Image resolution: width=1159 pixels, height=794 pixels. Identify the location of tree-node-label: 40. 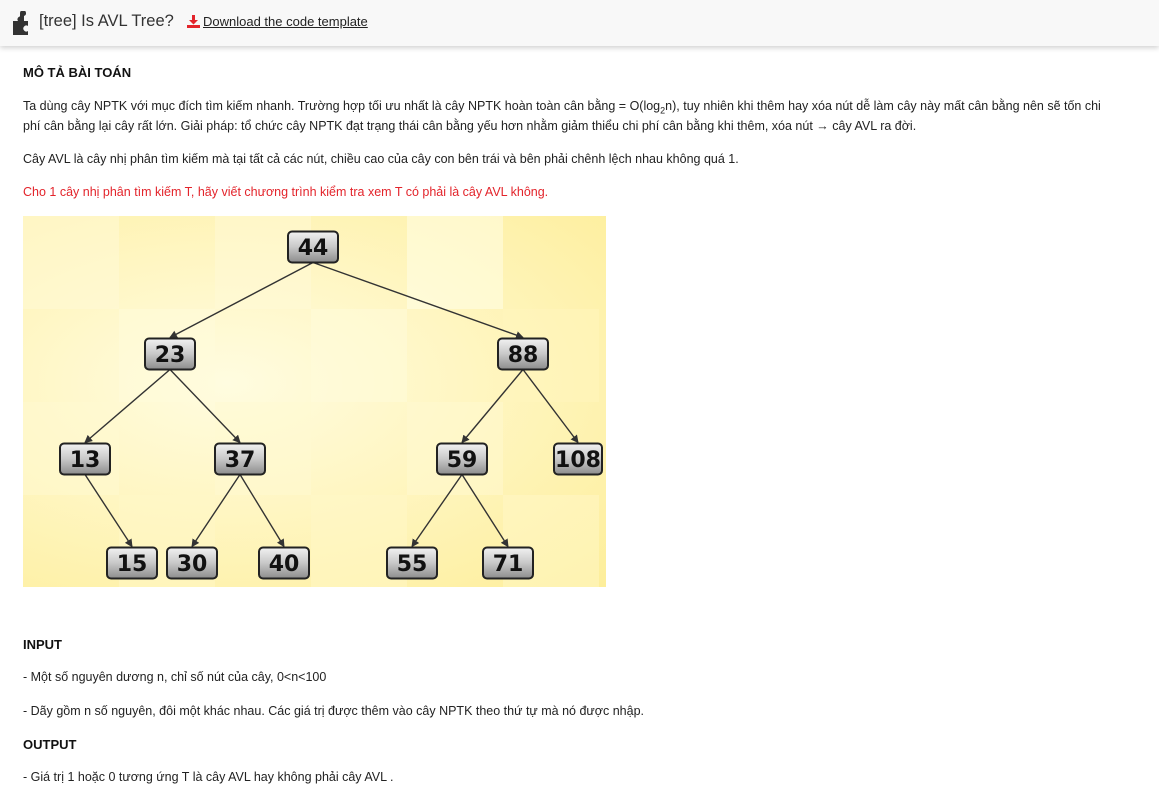
(284, 564).